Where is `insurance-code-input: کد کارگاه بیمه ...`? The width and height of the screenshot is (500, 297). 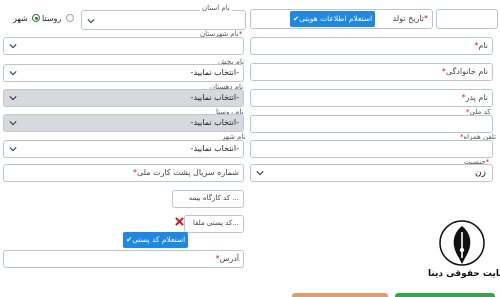
insurance-code-input: کد کارگاه بیمه ... is located at coordinates (208, 199).